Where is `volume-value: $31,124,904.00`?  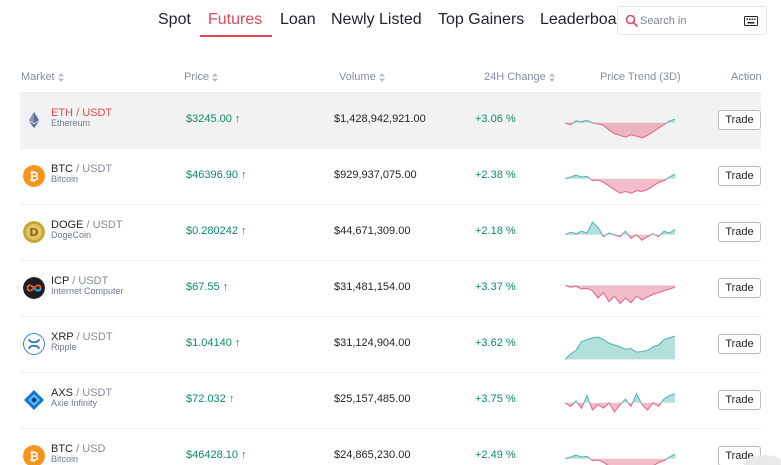
volume-value: $31,124,904.00 is located at coordinates (372, 343).